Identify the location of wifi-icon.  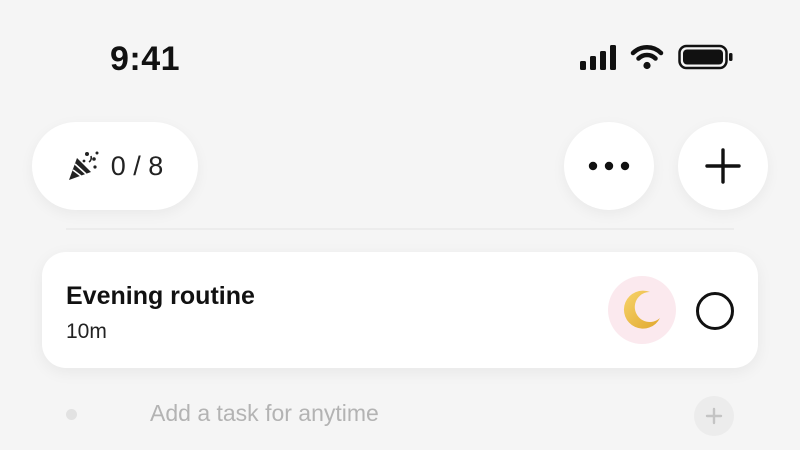
(647, 57).